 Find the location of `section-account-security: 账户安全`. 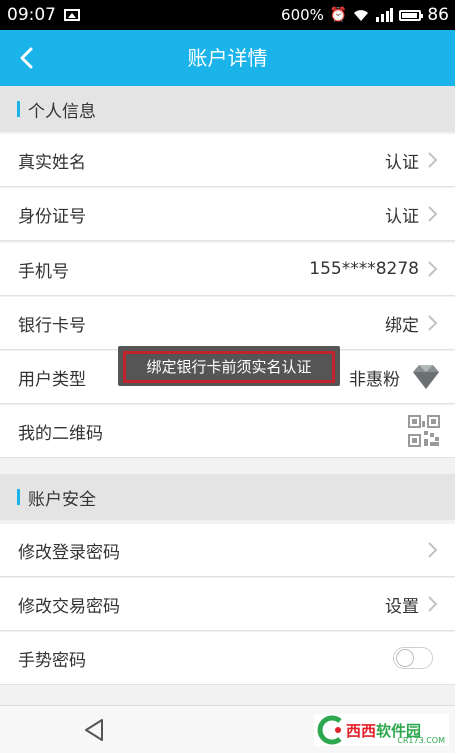

section-account-security: 账户安全 is located at coordinates (227, 497).